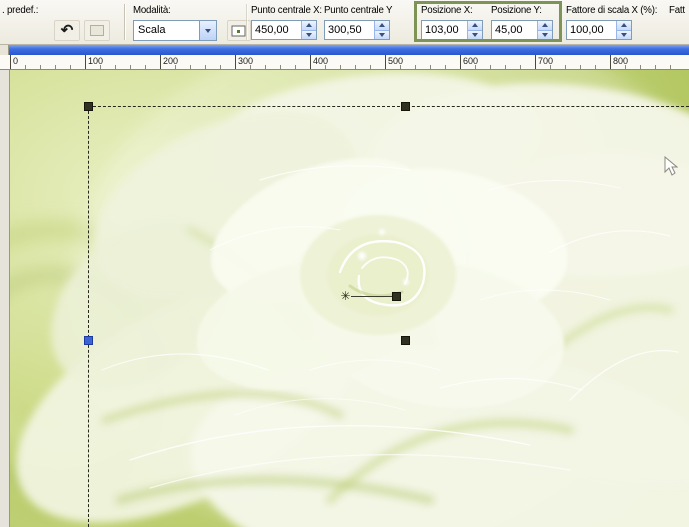  What do you see at coordinates (349, 30) in the screenshot?
I see `center-y-value: 300,50` at bounding box center [349, 30].